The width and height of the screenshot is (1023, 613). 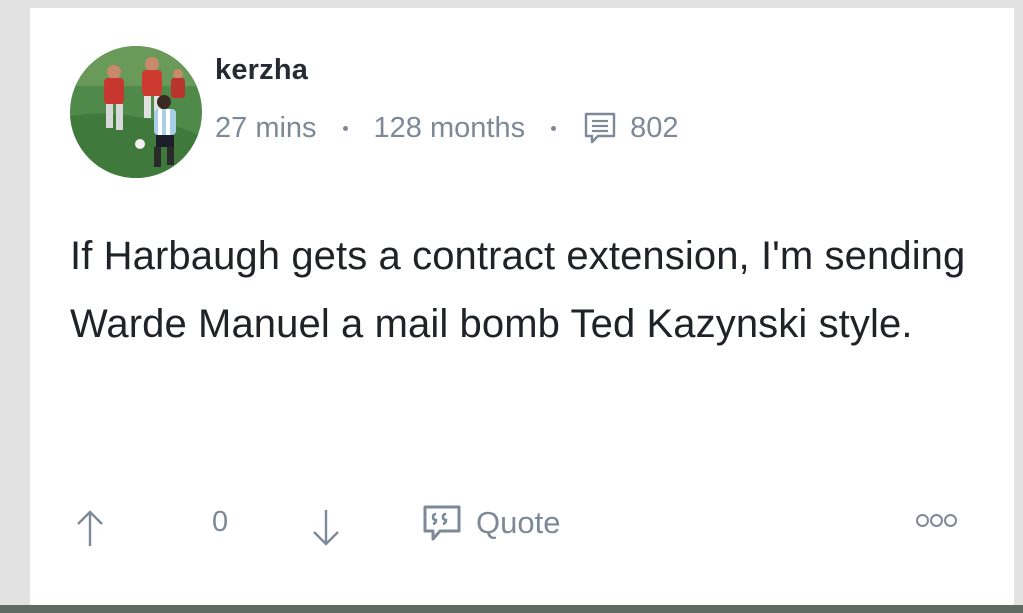 What do you see at coordinates (600, 128) in the screenshot?
I see `comment-icon` at bounding box center [600, 128].